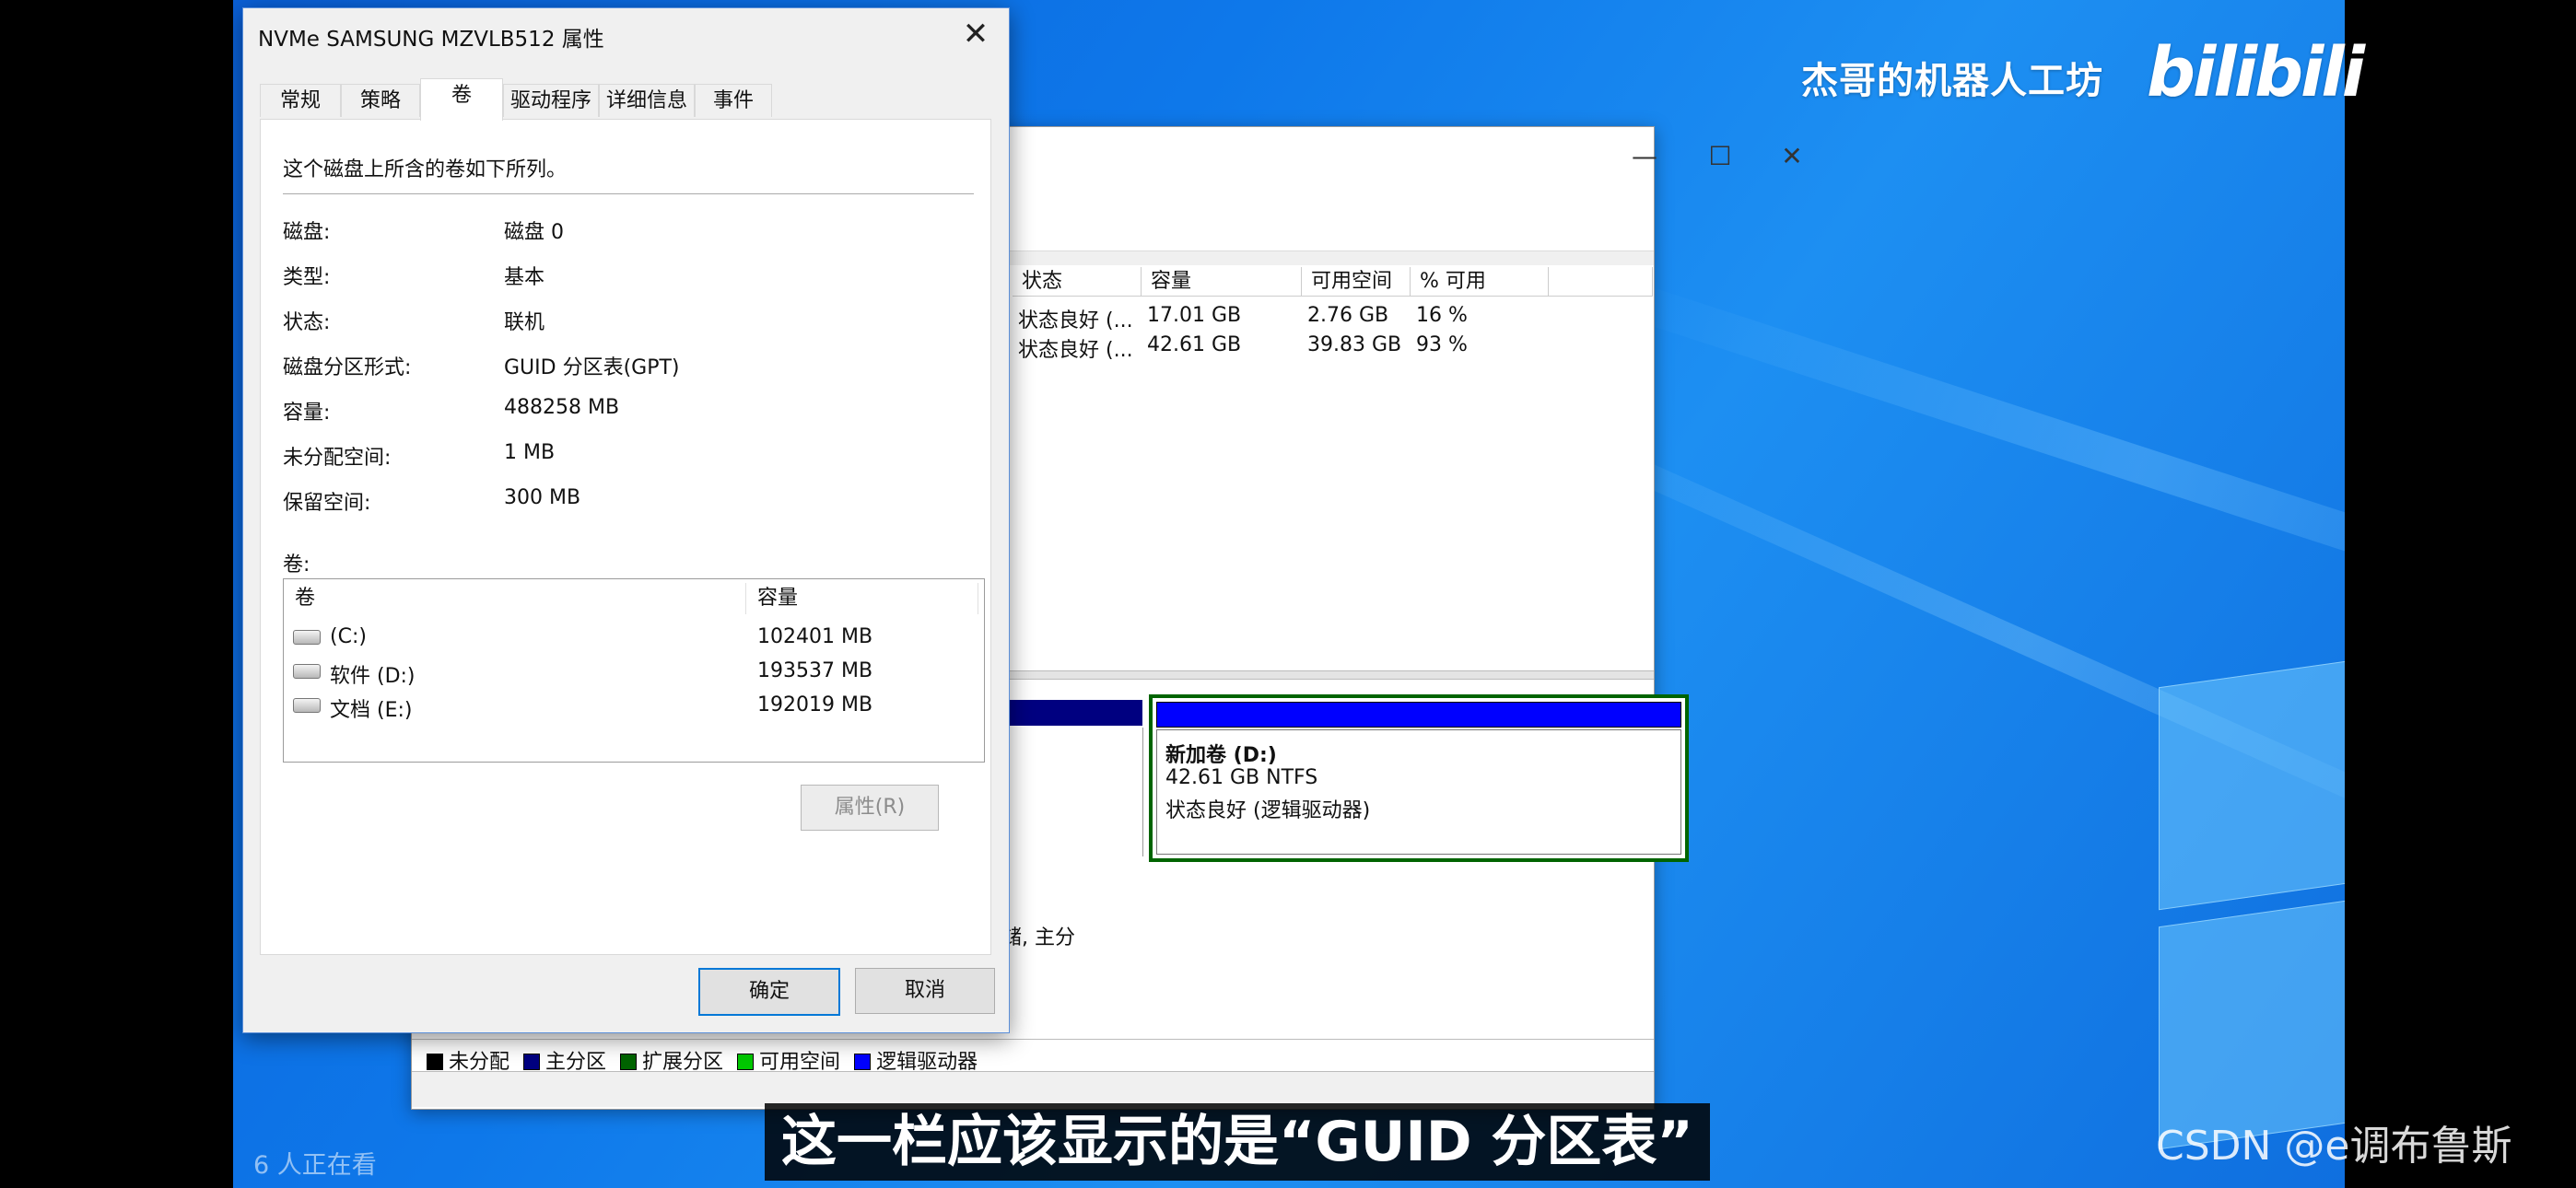 The width and height of the screenshot is (2576, 1188). Describe the element at coordinates (592, 367) in the screenshot. I see `partition-style-value: GUID 分区表(GPT)` at that location.